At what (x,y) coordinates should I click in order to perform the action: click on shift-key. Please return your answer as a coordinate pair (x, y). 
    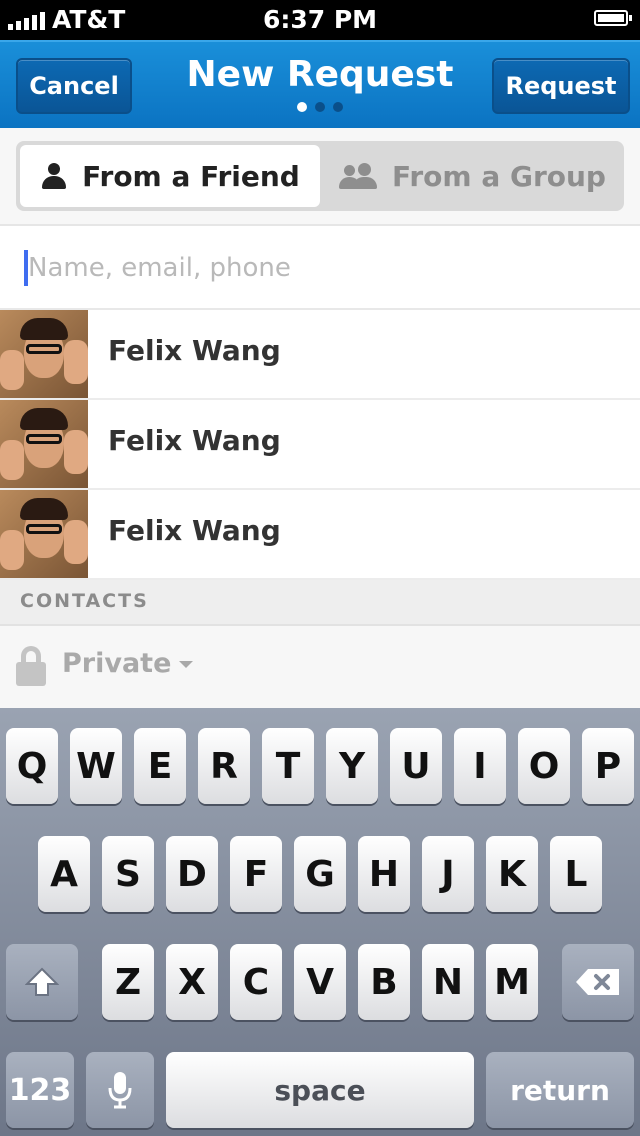
    Looking at the image, I should click on (42, 982).